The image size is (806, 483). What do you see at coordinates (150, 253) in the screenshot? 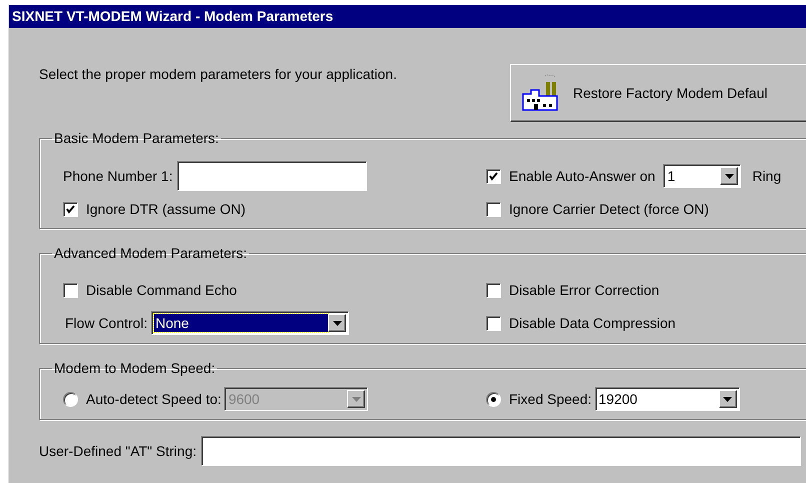
I see `group-title: Advanced Modem Parameters:` at bounding box center [150, 253].